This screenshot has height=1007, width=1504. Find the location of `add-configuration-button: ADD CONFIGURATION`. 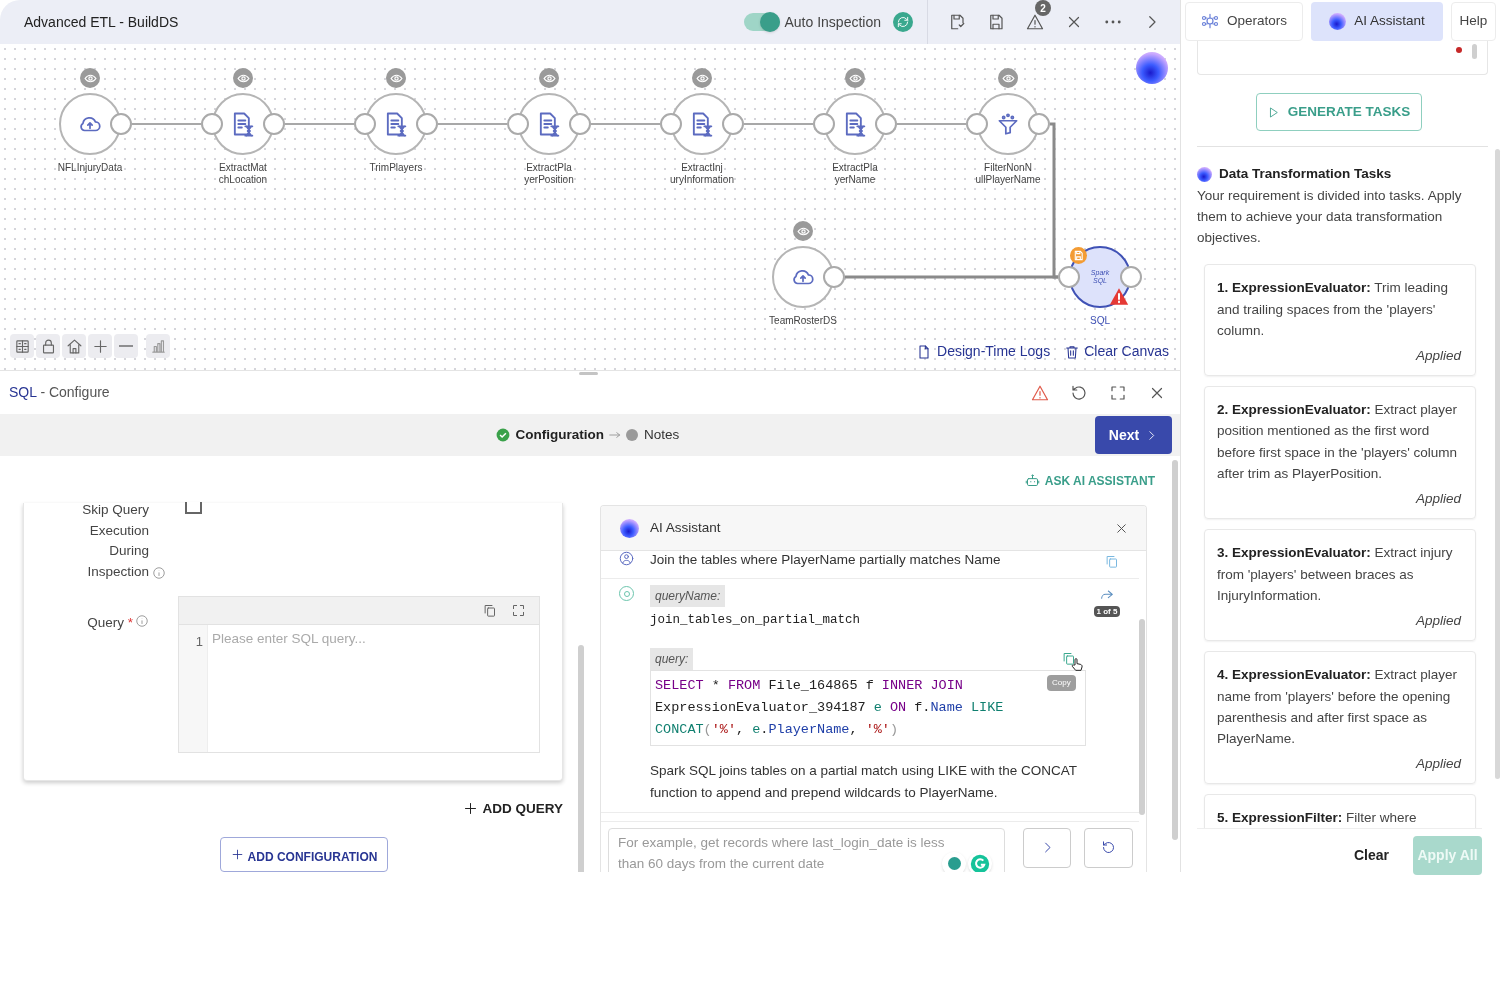

add-configuration-button: ADD CONFIGURATION is located at coordinates (304, 854).